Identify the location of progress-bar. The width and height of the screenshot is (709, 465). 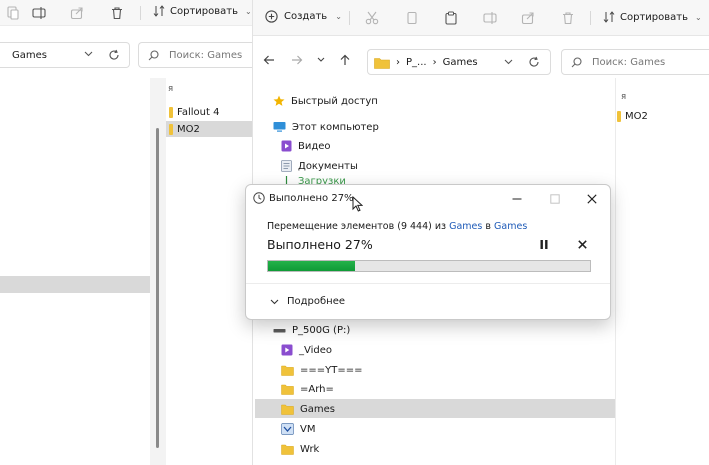
(429, 266).